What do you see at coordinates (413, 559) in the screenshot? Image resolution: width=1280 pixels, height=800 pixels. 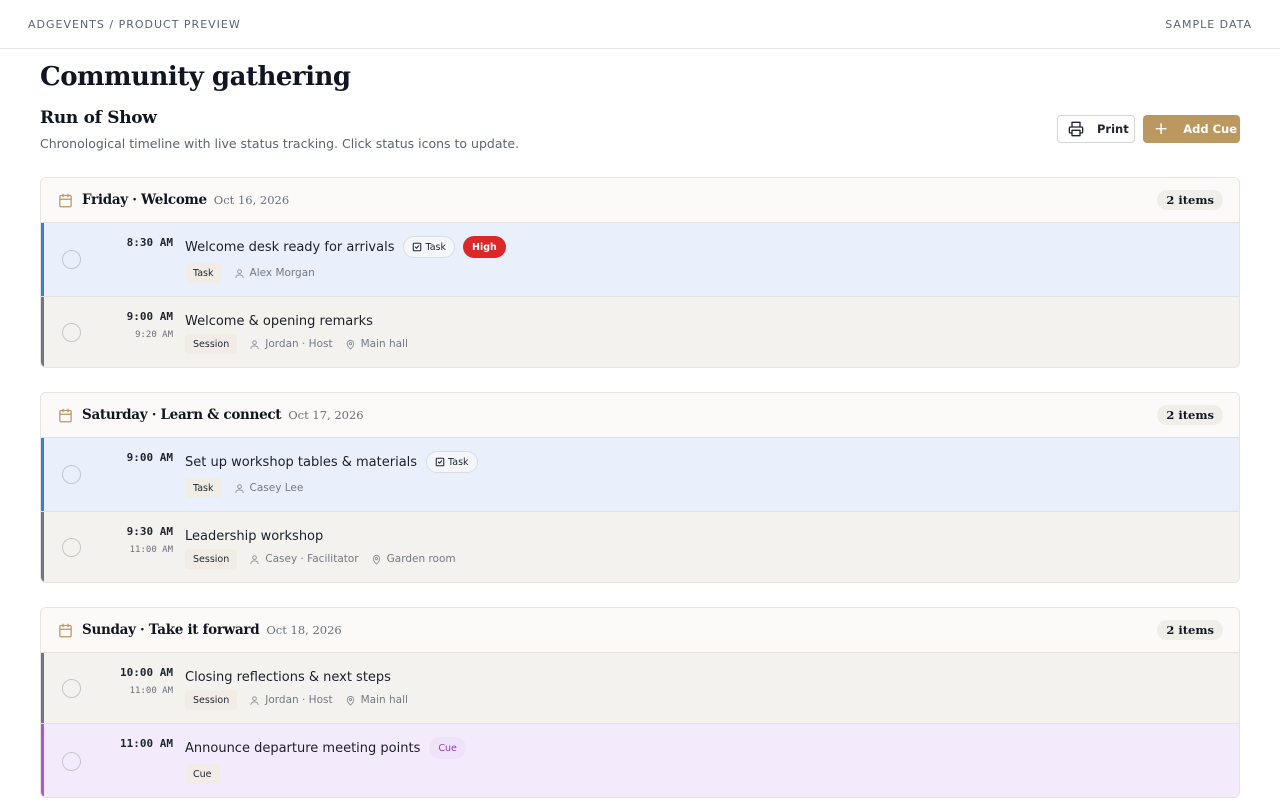 I see `location: Garden room` at bounding box center [413, 559].